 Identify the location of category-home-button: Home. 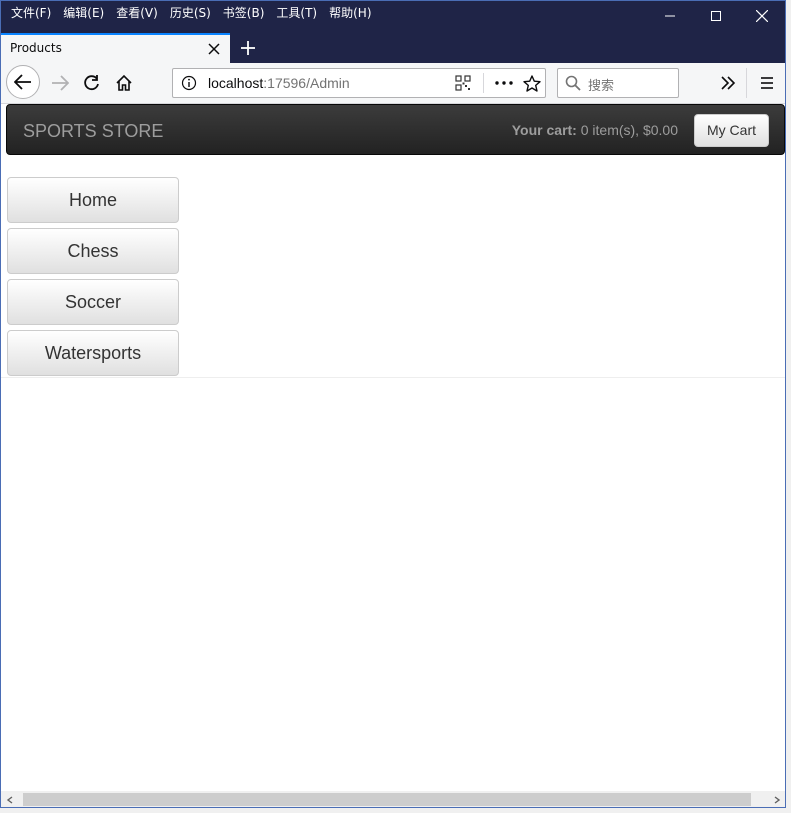
(93, 200).